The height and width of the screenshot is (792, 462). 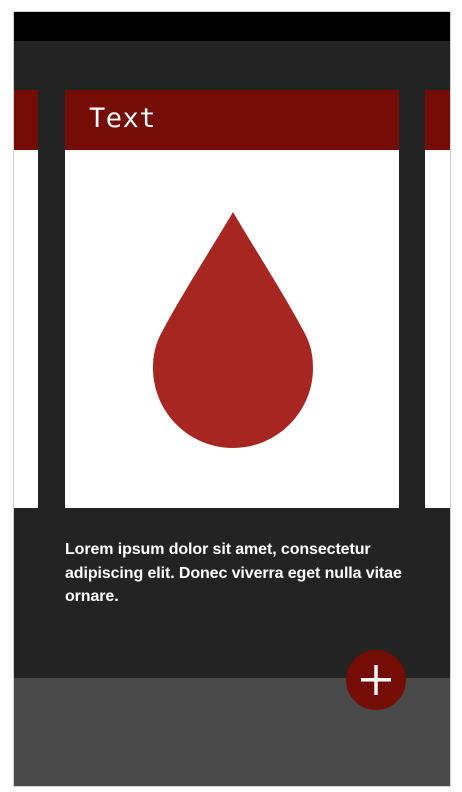 I want to click on blood-drop-icon, so click(x=233, y=330).